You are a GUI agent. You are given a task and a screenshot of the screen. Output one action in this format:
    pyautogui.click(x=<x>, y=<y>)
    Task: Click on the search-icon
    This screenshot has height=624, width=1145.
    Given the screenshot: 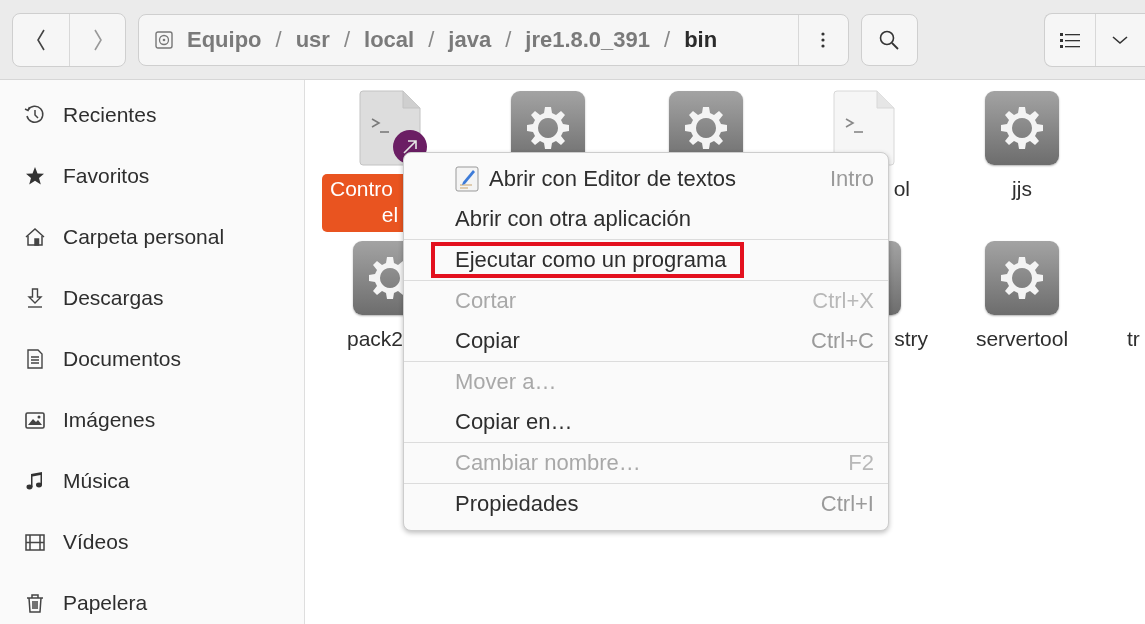 What is the action you would take?
    pyautogui.click(x=889, y=39)
    